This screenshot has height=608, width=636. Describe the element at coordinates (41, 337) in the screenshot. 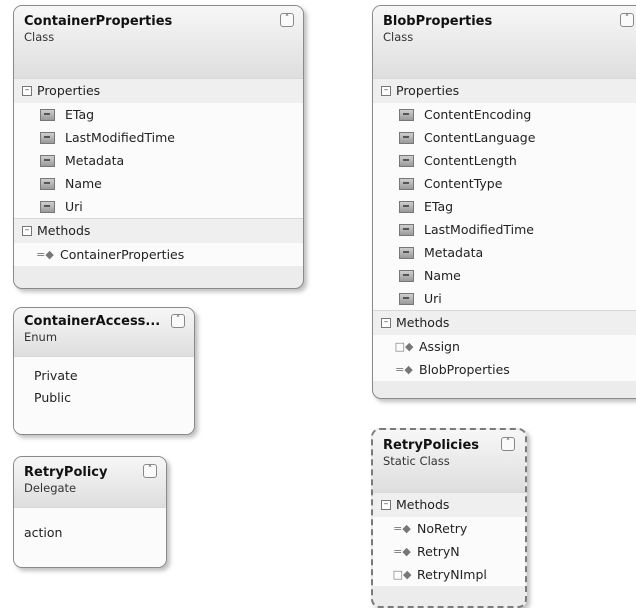

I see `class-kind: Enum` at that location.